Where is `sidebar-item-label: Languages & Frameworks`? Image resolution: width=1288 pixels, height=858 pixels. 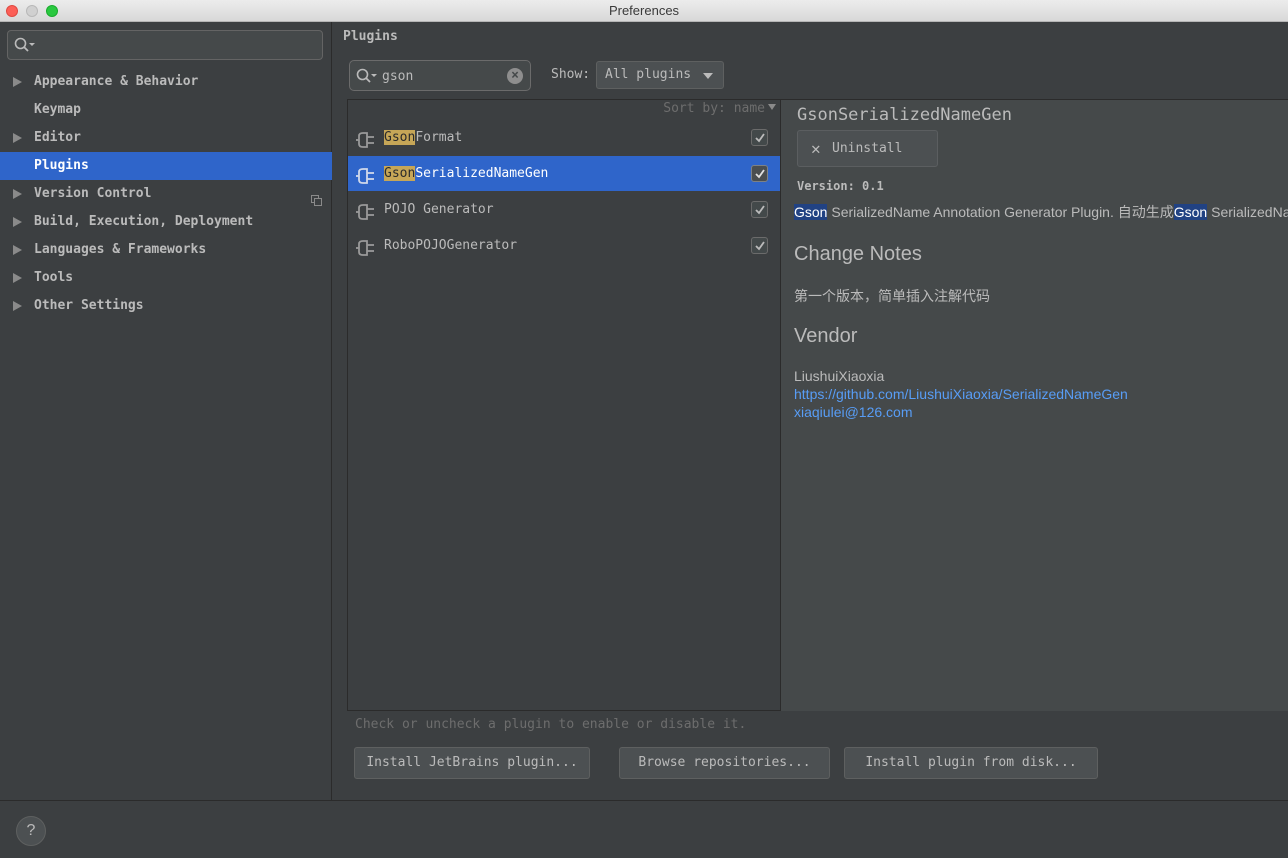 sidebar-item-label: Languages & Frameworks is located at coordinates (120, 249).